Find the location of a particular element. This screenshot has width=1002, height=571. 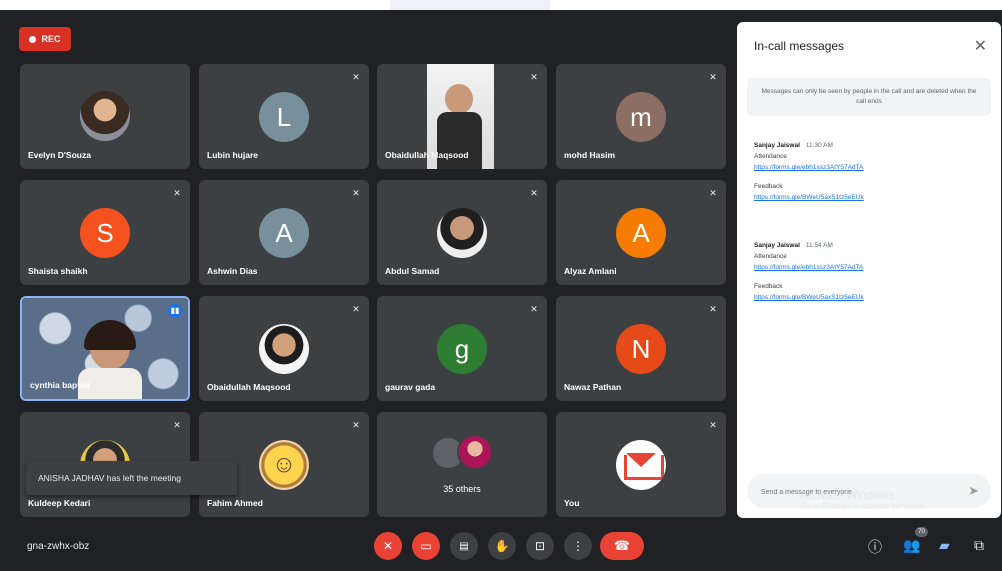

send-icon: ➤ is located at coordinates (973, 491).